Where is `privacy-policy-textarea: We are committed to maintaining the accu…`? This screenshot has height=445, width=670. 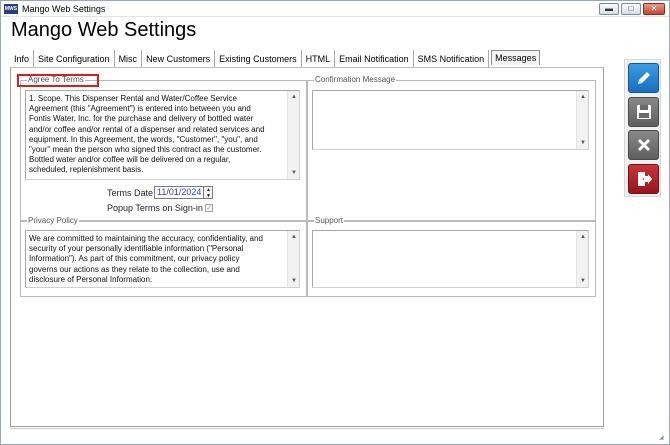
privacy-policy-textarea: We are committed to maintaining the accu… is located at coordinates (162, 259).